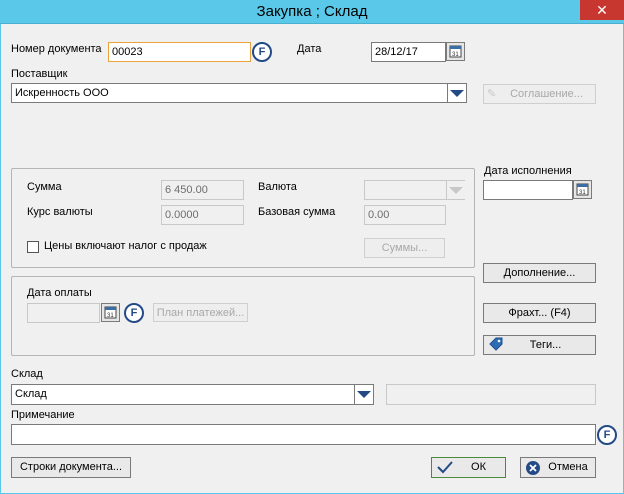  I want to click on freight-button: Фрахт... (F4), so click(539, 313).